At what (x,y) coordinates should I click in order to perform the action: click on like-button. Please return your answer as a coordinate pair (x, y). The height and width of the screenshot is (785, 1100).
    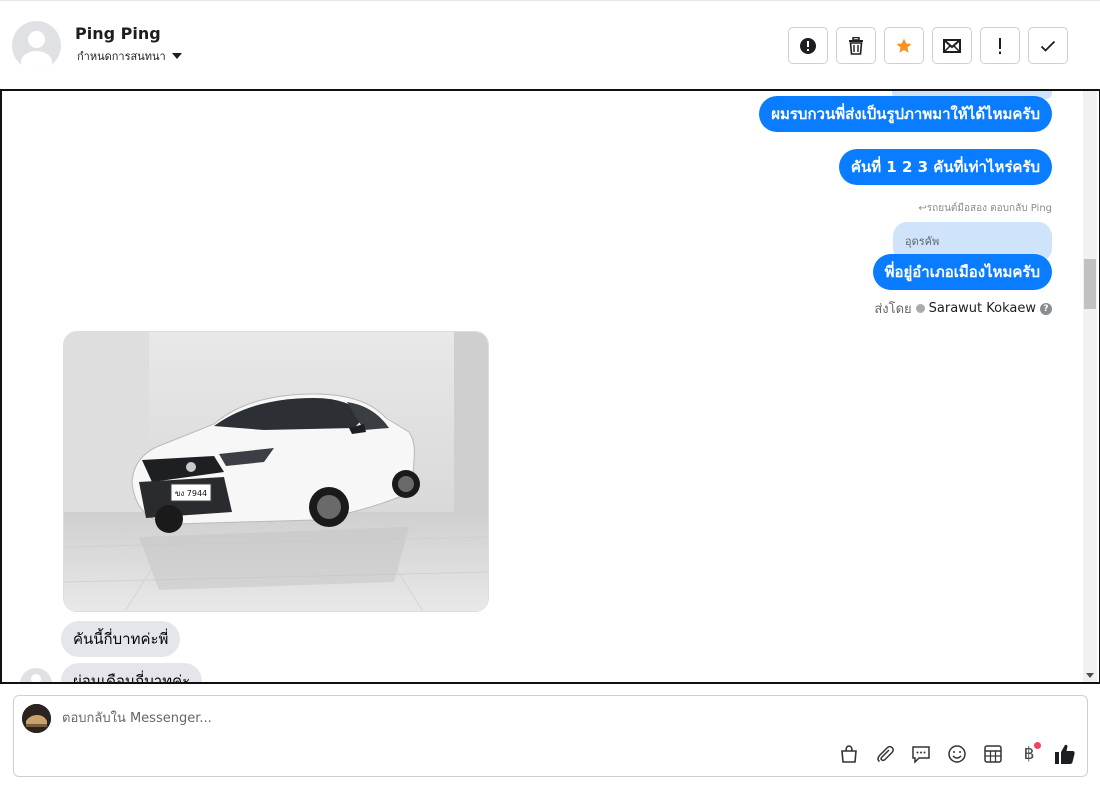
    Looking at the image, I should click on (1065, 754).